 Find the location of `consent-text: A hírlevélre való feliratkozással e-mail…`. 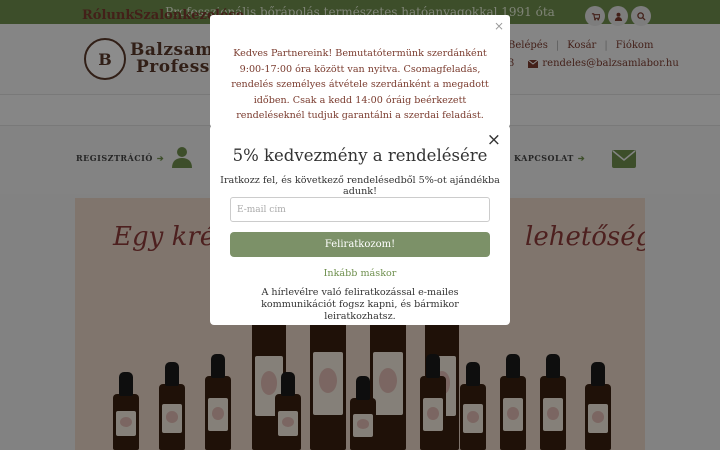

consent-text: A hírlevélre való feliratkozással e-mail… is located at coordinates (360, 304).